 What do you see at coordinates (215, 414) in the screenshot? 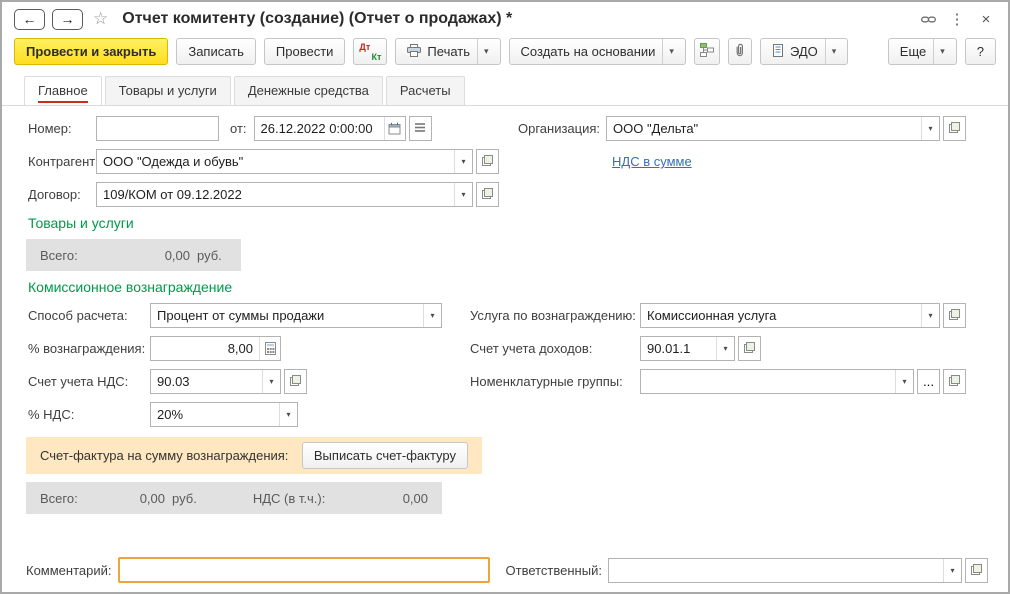
I see `vat-percent-input` at bounding box center [215, 414].